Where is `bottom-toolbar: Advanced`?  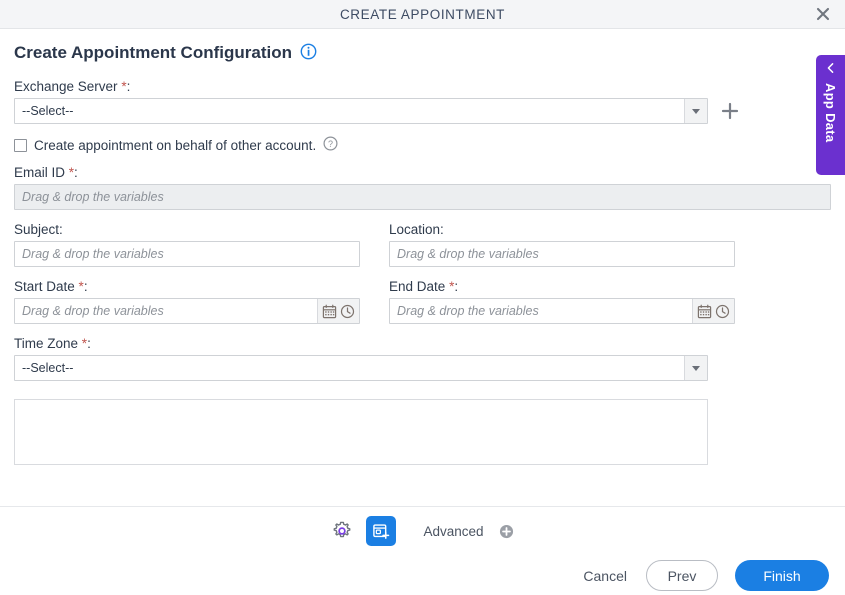 bottom-toolbar: Advanced is located at coordinates (422, 530).